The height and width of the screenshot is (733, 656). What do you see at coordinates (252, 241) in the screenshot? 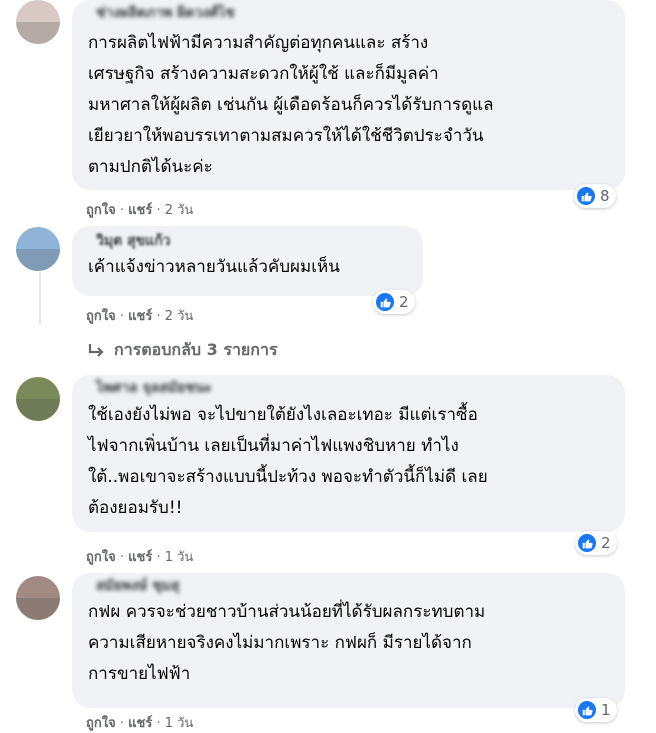
I see `comment-author: วิมุต สุขแก้ว` at bounding box center [252, 241].